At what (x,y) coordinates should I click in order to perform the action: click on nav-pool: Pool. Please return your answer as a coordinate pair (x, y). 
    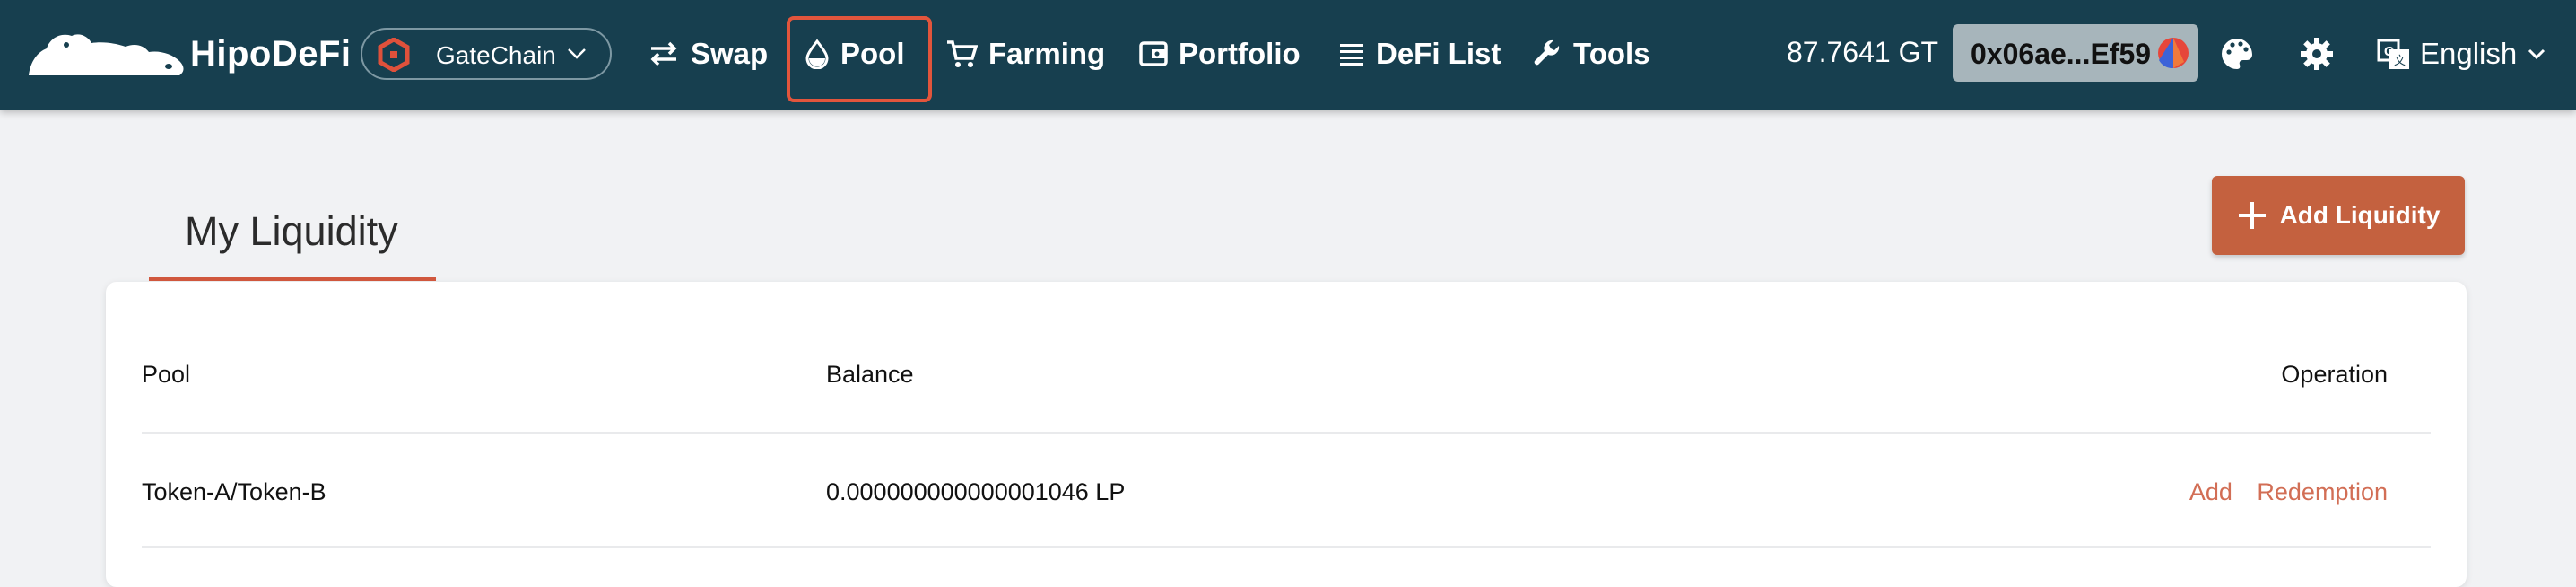
    Looking at the image, I should click on (855, 54).